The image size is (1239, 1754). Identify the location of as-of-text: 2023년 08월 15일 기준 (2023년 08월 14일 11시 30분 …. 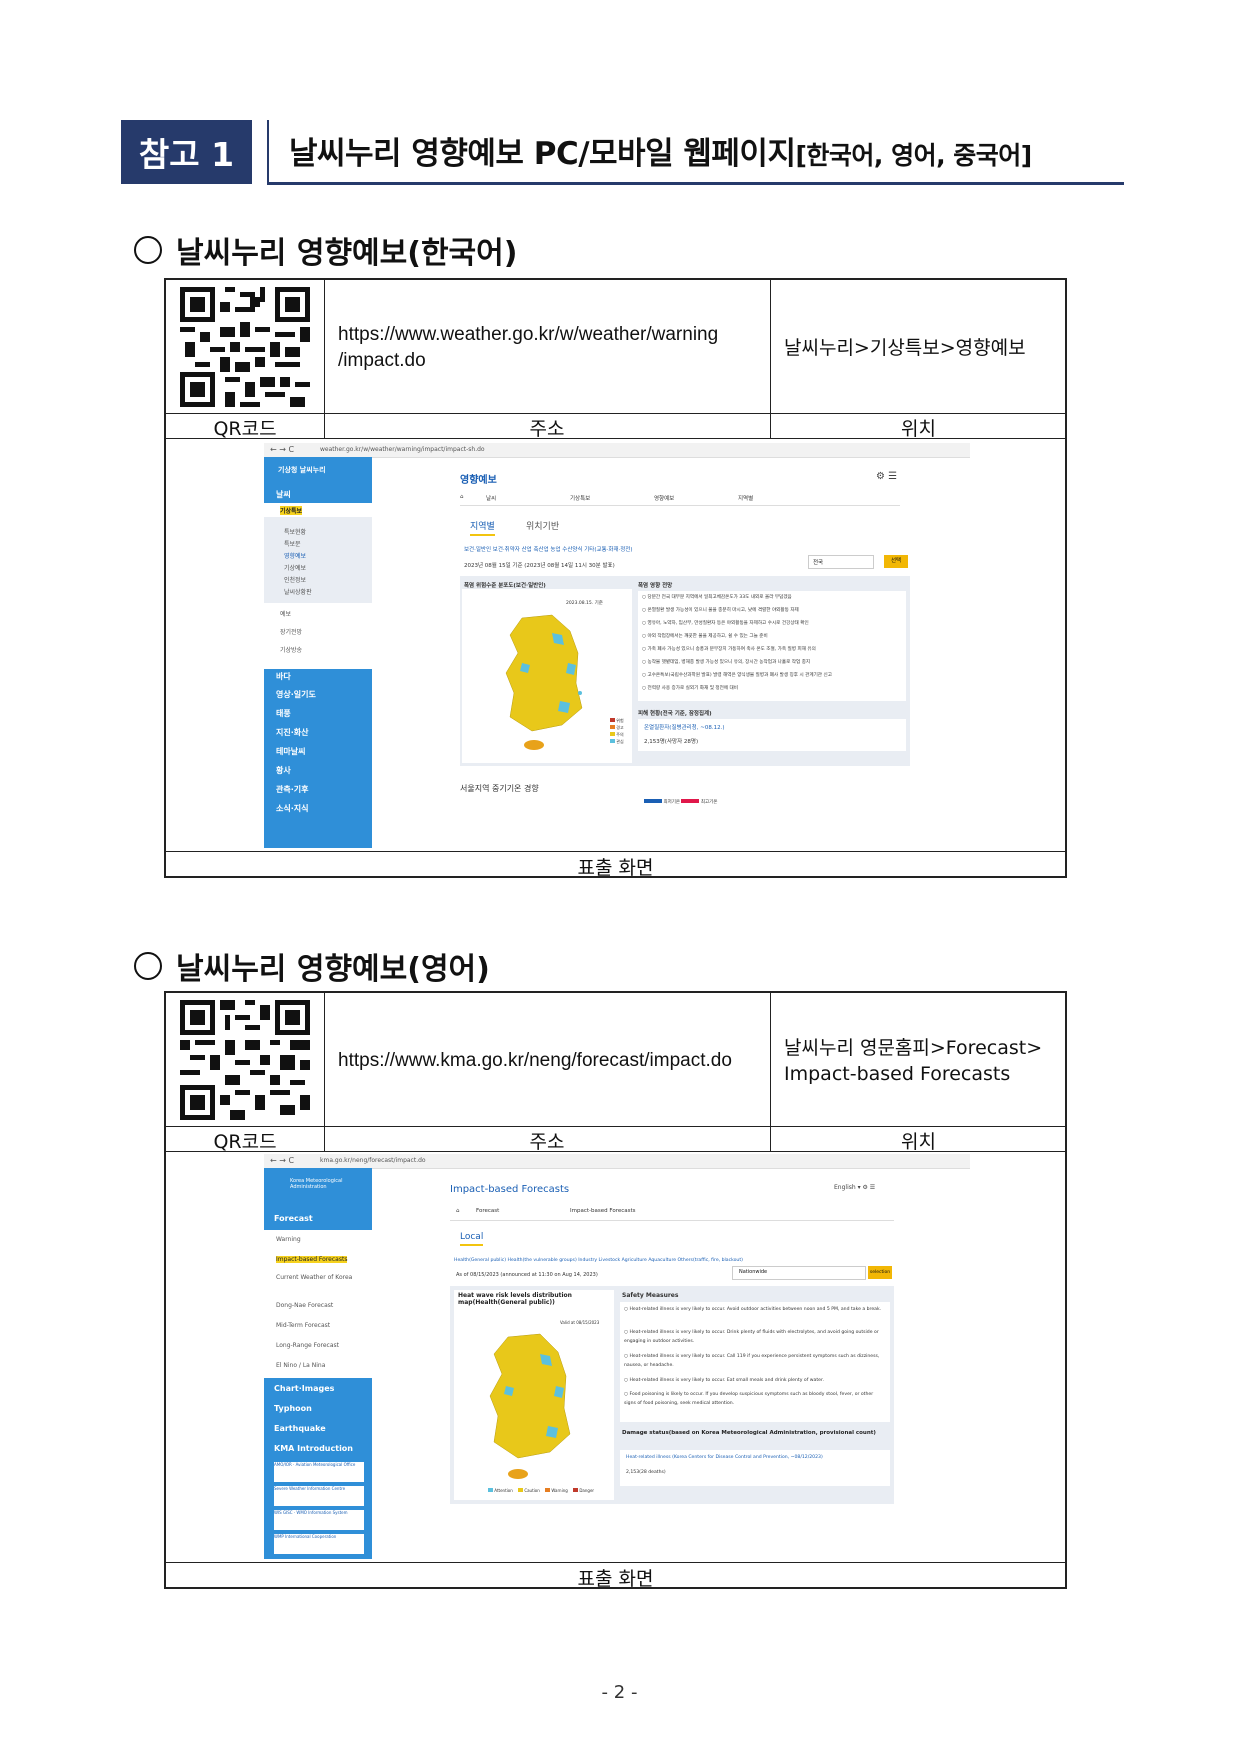
(539, 566).